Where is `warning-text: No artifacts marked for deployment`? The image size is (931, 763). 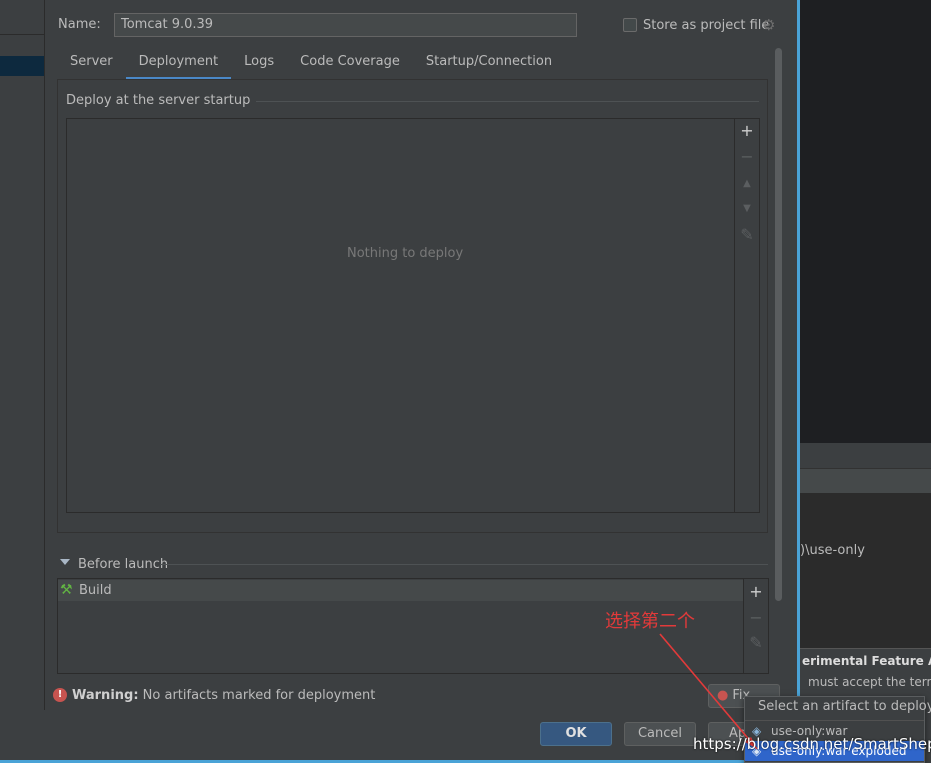
warning-text: No artifacts marked for deployment is located at coordinates (257, 695).